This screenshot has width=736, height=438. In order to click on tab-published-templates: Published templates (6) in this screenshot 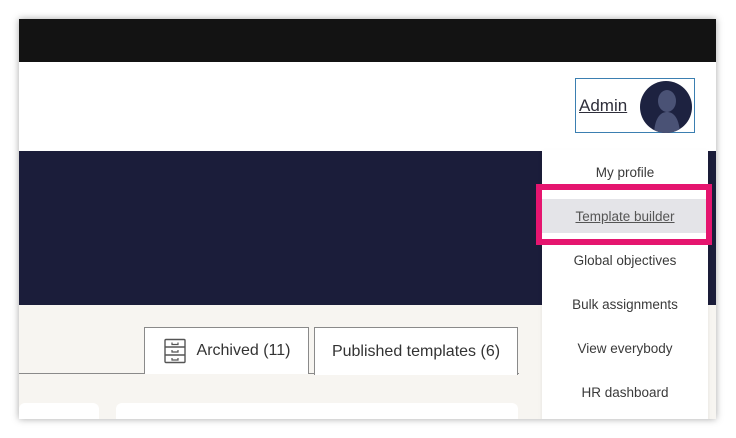, I will do `click(416, 351)`.